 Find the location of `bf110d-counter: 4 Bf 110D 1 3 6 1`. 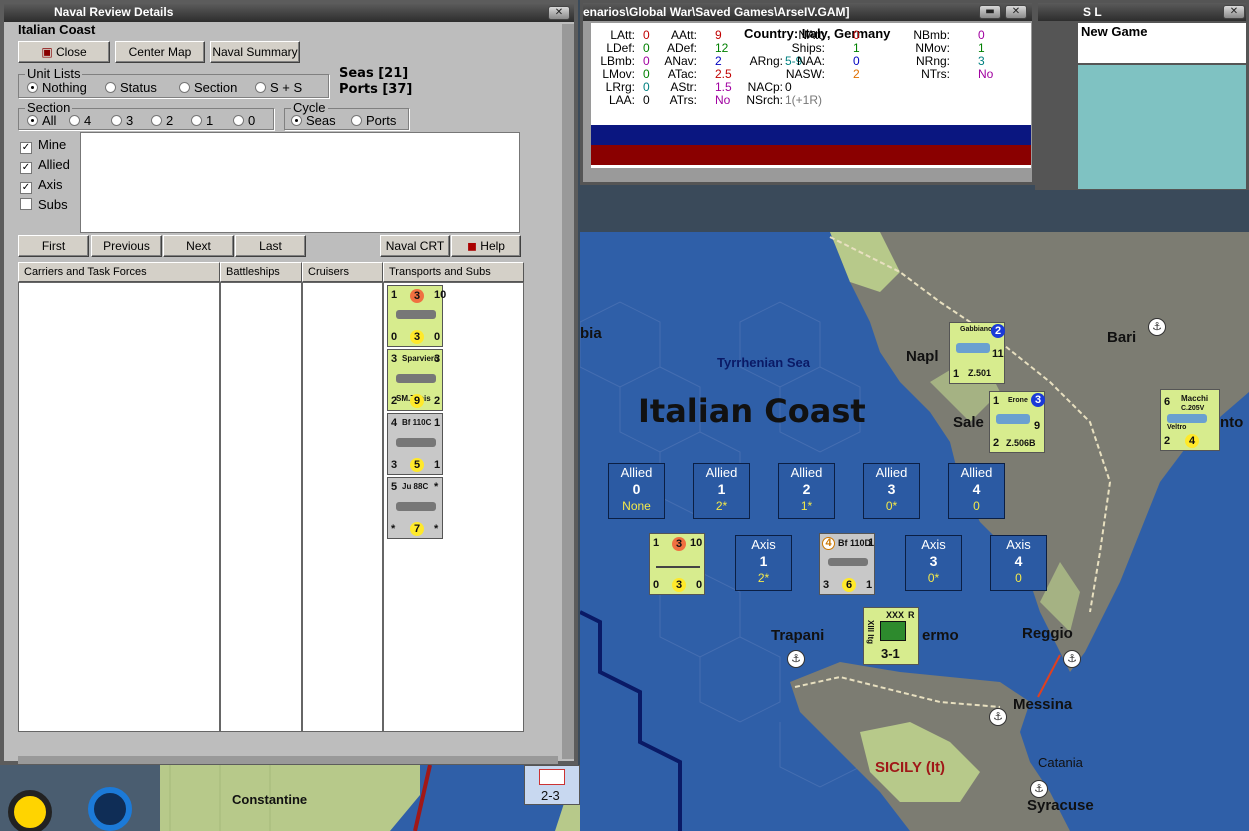

bf110d-counter: 4 Bf 110D 1 3 6 1 is located at coordinates (847, 564).